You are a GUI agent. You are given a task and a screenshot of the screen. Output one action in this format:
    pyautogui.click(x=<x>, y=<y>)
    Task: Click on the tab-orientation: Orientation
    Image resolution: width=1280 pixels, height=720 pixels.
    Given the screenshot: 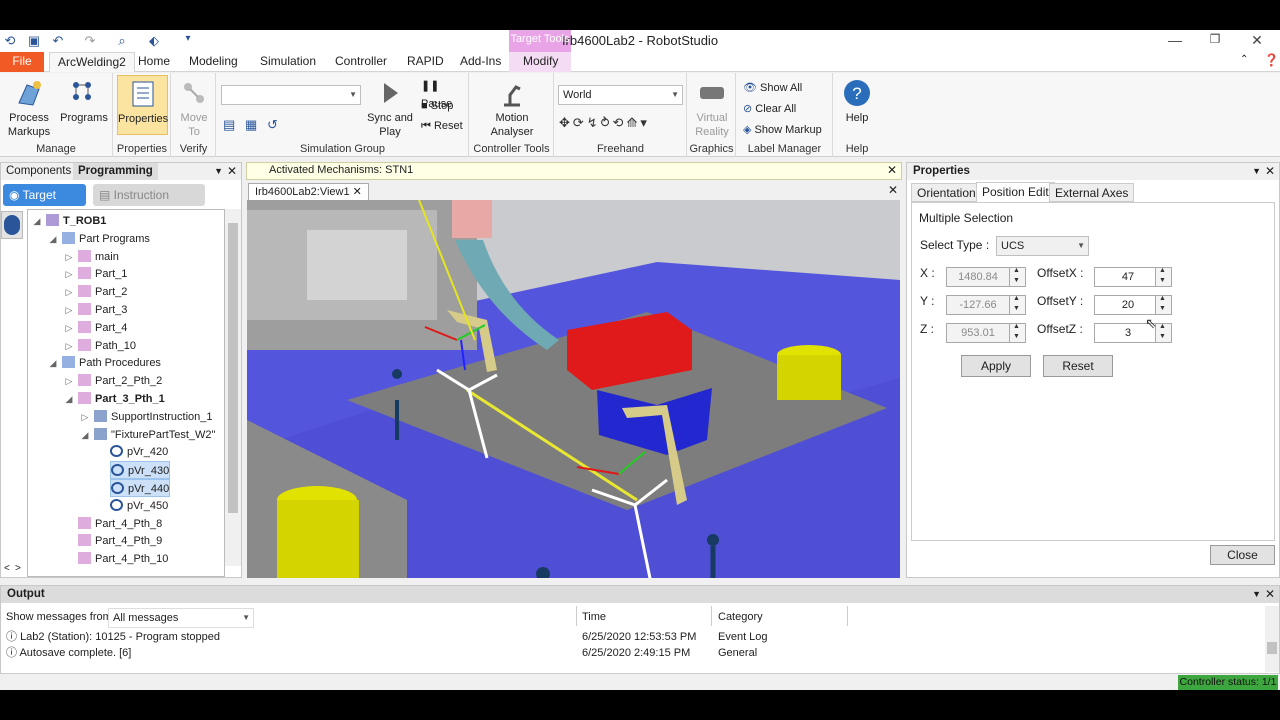 What is the action you would take?
    pyautogui.click(x=946, y=192)
    